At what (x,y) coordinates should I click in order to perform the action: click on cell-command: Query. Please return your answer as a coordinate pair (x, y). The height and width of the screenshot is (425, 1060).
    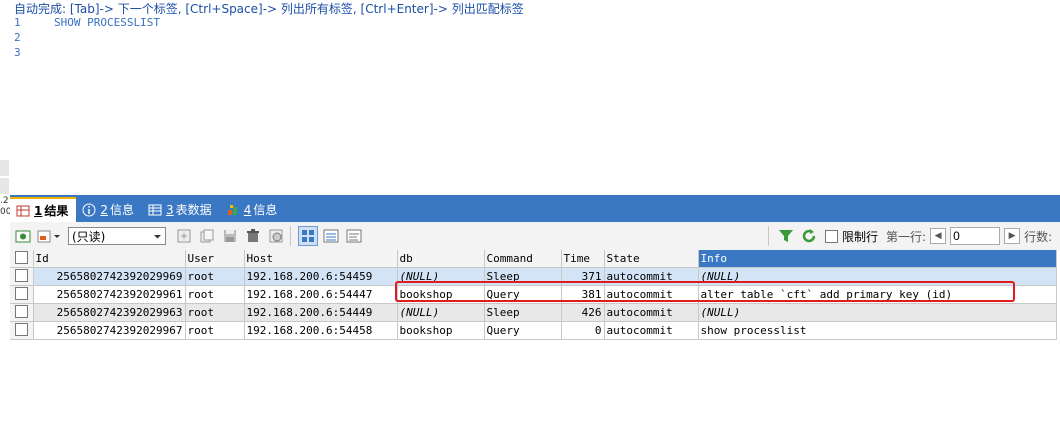
    Looking at the image, I should click on (523, 330).